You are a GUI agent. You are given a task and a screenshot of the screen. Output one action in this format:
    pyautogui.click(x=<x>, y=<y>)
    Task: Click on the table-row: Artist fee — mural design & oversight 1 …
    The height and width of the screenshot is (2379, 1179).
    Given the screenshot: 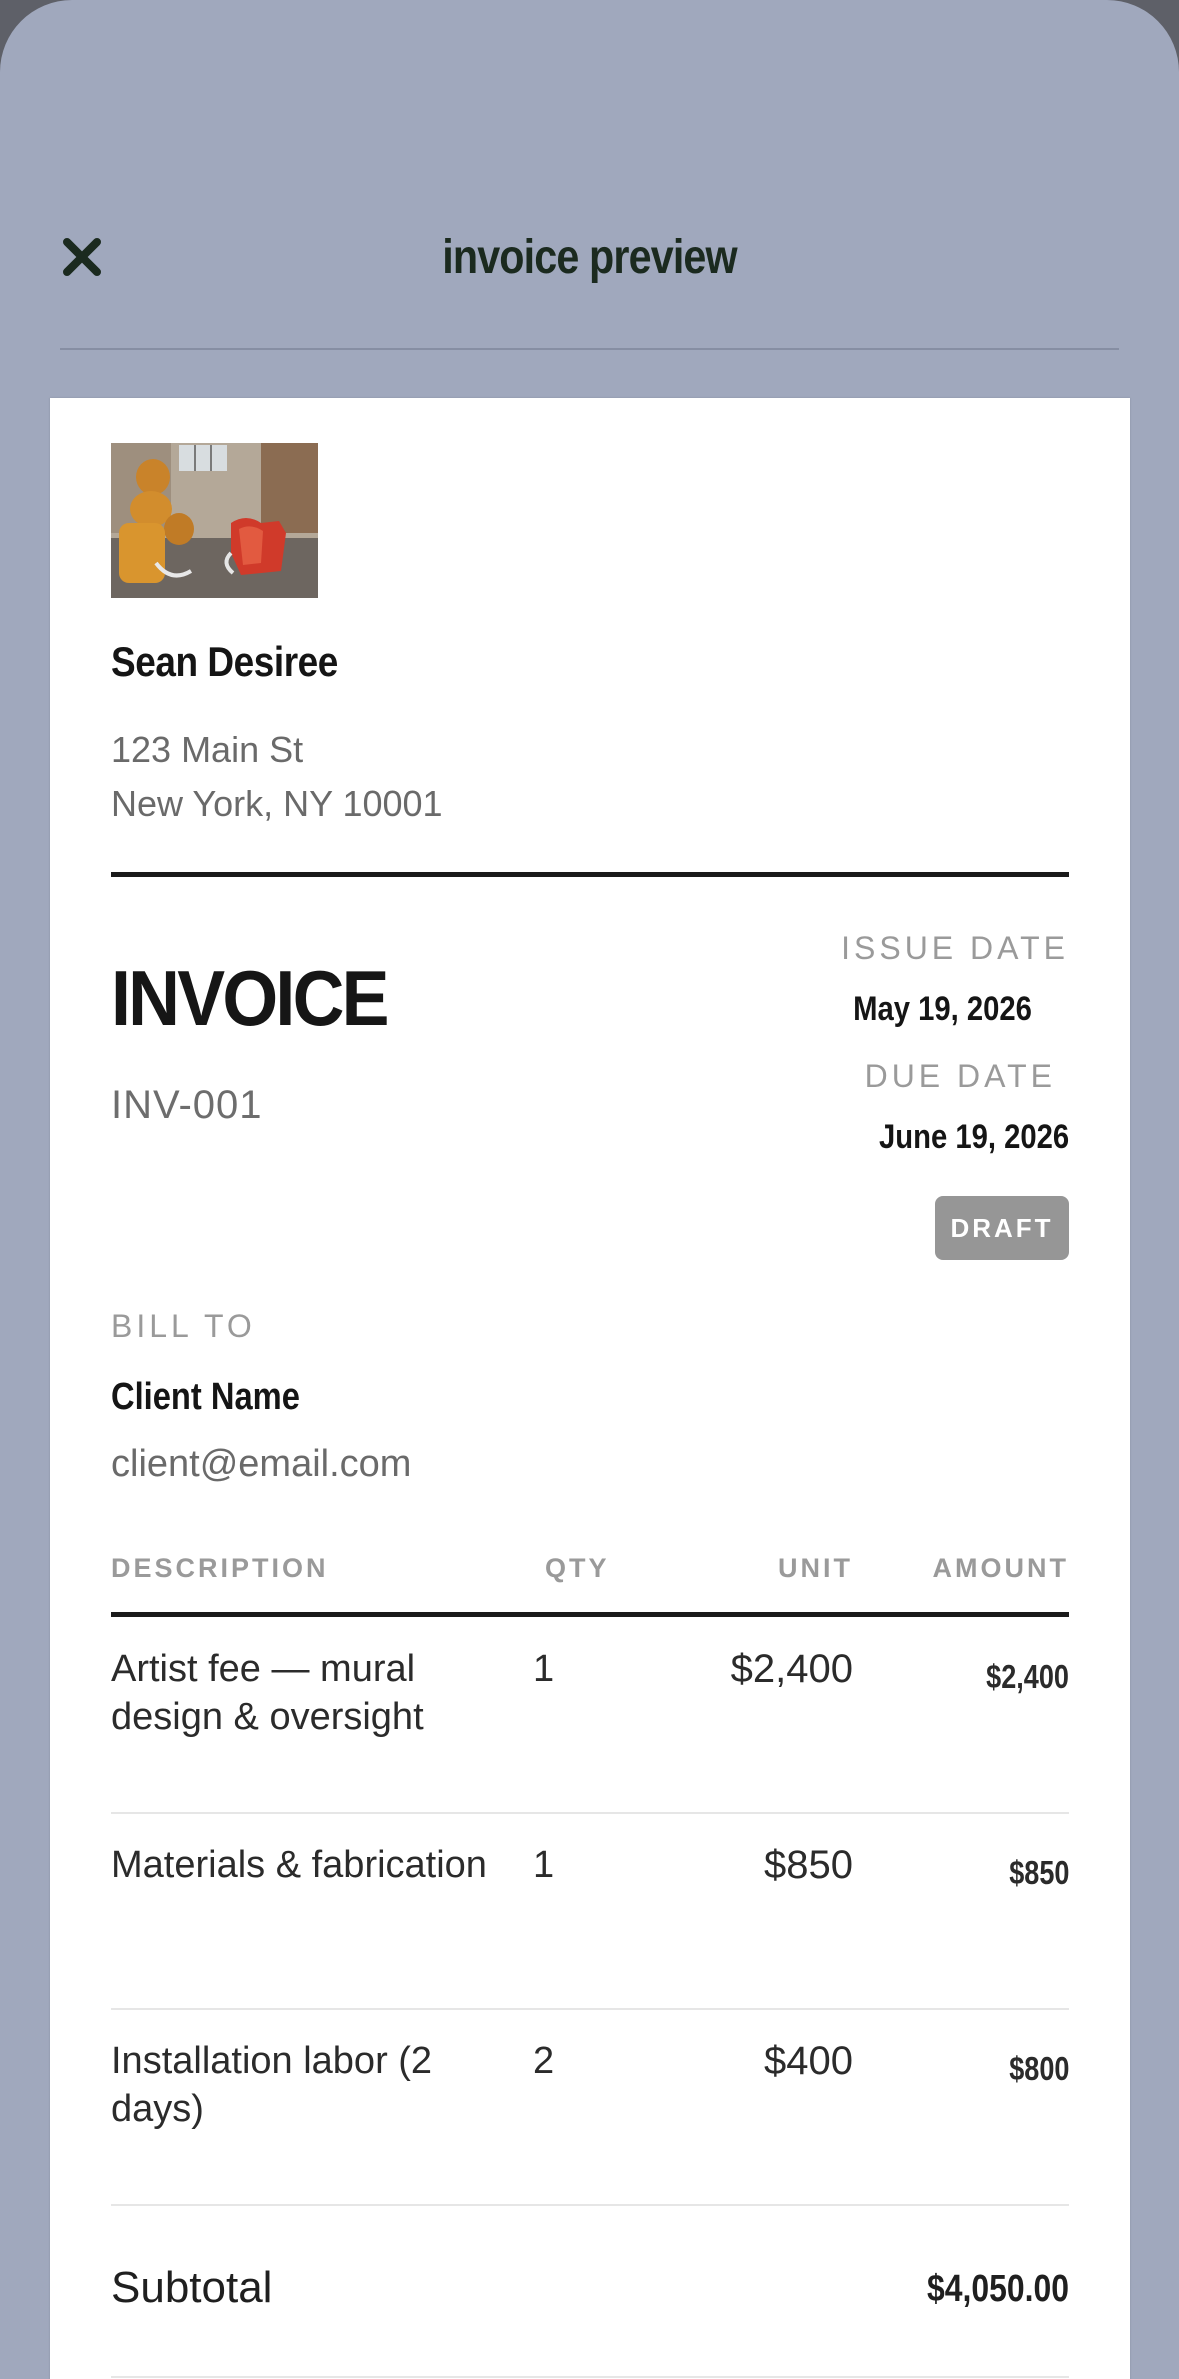 What is the action you would take?
    pyautogui.click(x=590, y=1715)
    